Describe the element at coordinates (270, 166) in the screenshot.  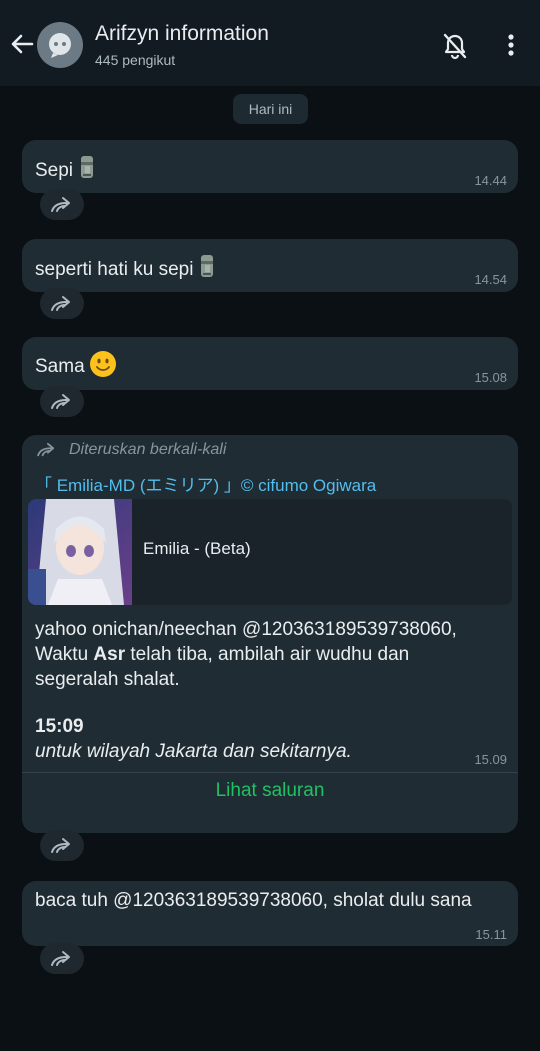
I see `message-bubble: Sepi 14.44` at that location.